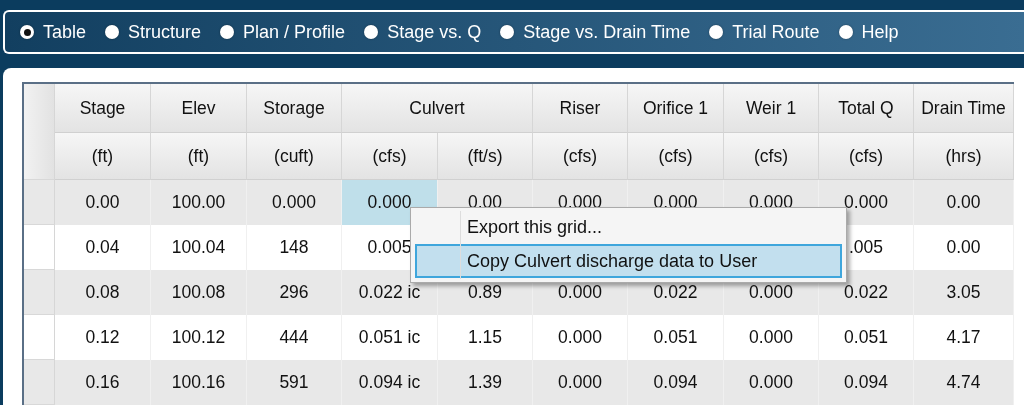  I want to click on table-cell: 0.022 ic, so click(390, 292).